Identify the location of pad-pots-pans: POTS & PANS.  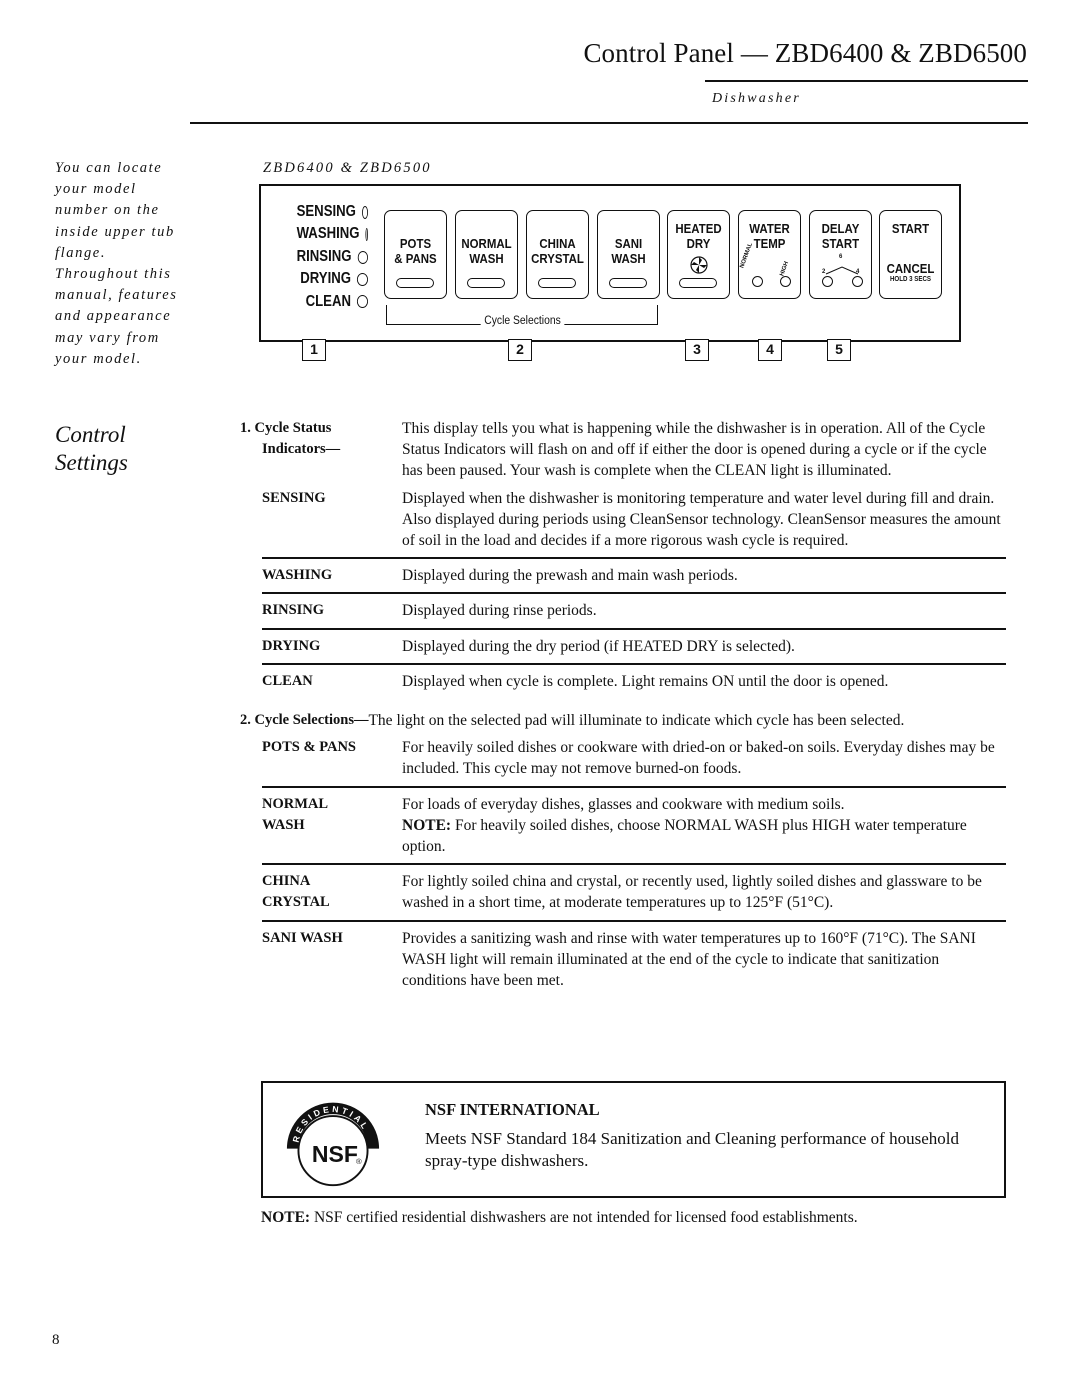
(415, 254).